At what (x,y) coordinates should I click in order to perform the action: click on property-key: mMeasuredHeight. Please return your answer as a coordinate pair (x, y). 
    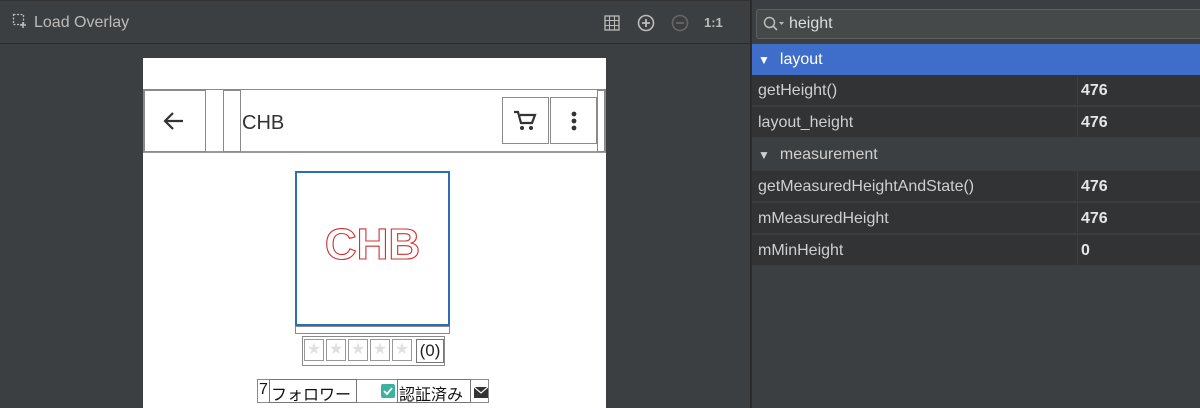
    Looking at the image, I should click on (823, 218).